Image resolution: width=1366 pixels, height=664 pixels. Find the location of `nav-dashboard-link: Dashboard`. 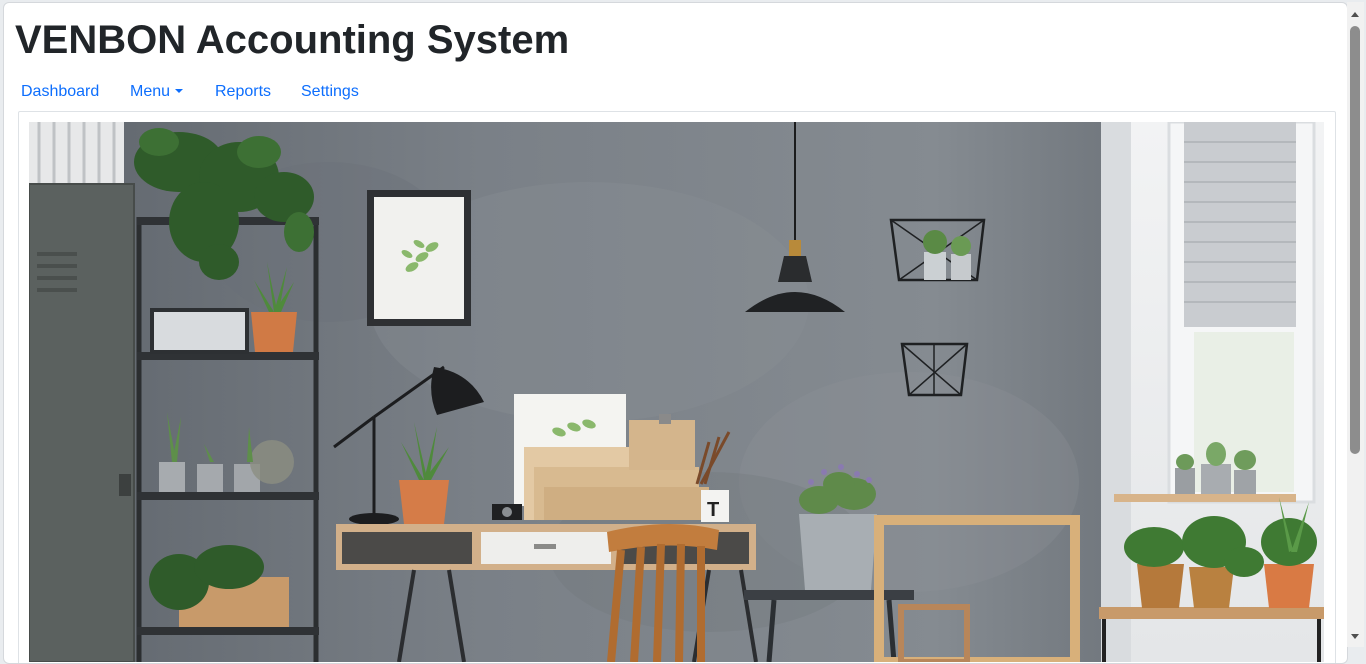

nav-dashboard-link: Dashboard is located at coordinates (60, 92).